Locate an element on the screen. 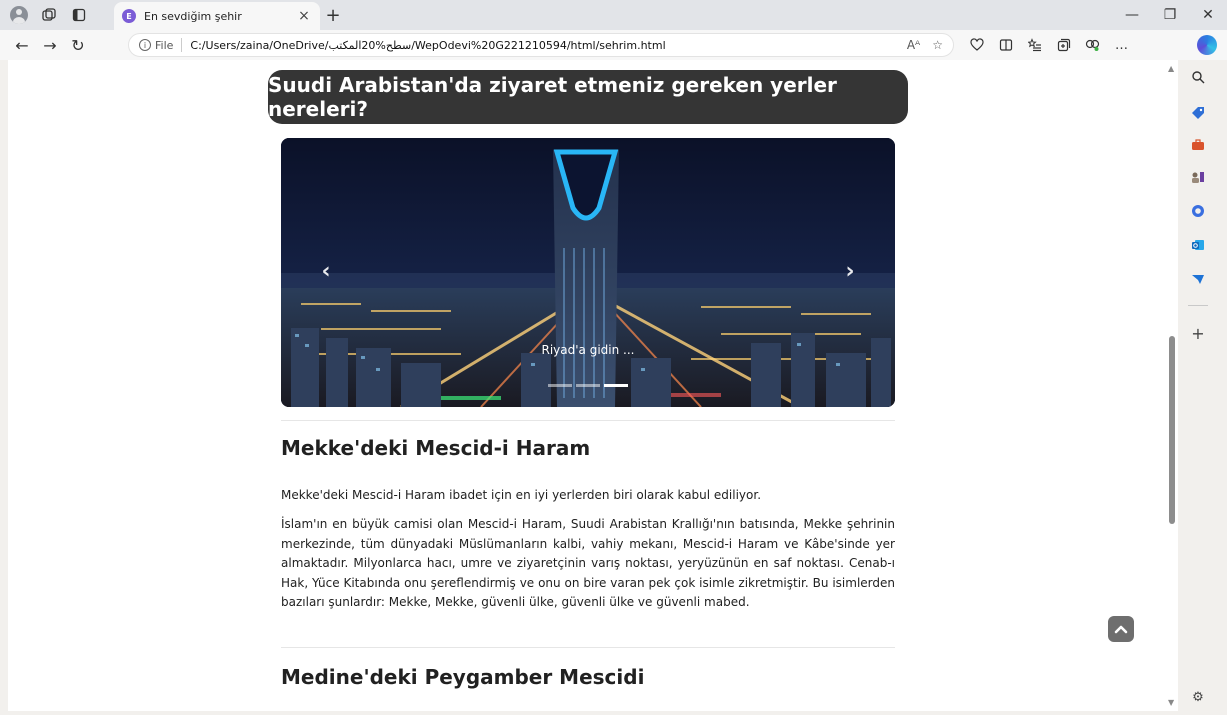 This screenshot has height=715, width=1227. microsoft-365-icon is located at coordinates (1198, 211).